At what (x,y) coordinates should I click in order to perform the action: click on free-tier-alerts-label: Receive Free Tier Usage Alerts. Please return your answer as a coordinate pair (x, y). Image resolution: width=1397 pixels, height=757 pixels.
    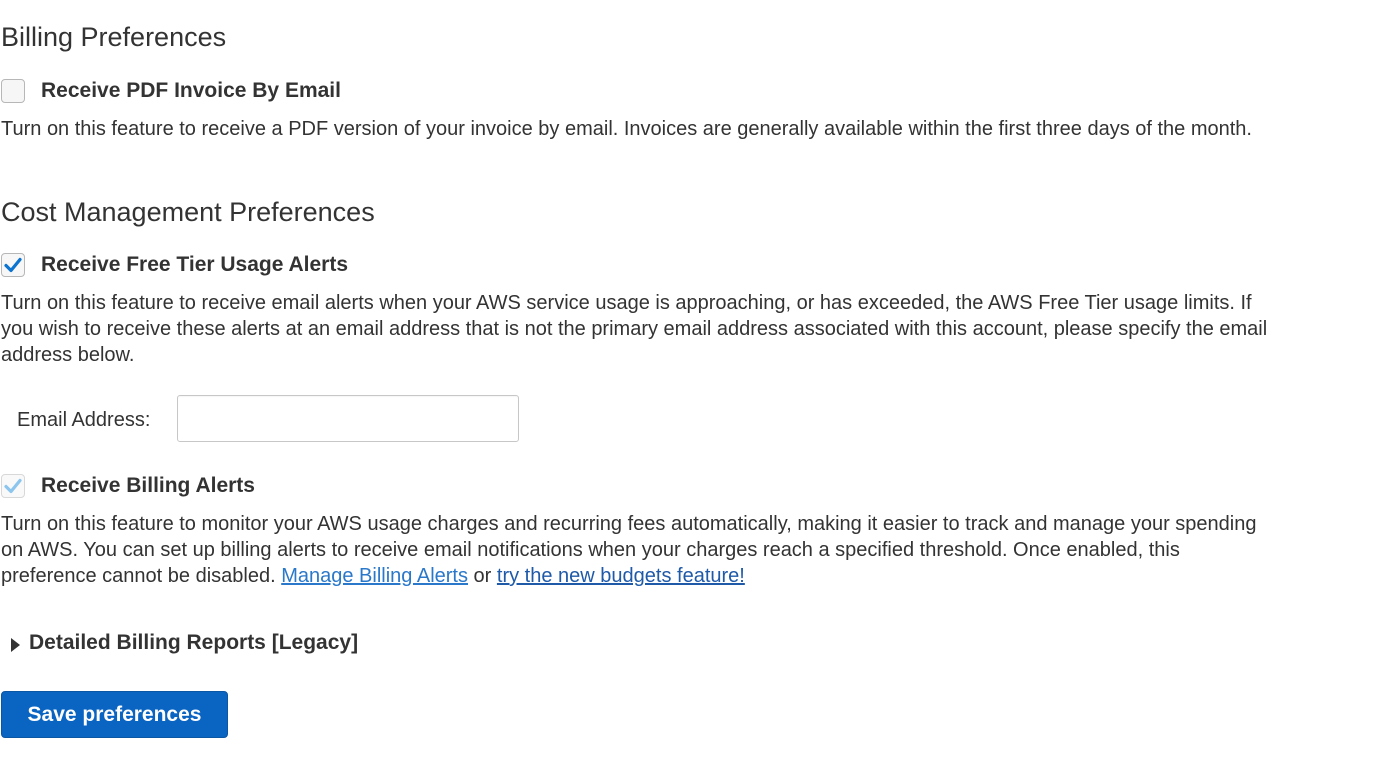
    Looking at the image, I should click on (194, 265).